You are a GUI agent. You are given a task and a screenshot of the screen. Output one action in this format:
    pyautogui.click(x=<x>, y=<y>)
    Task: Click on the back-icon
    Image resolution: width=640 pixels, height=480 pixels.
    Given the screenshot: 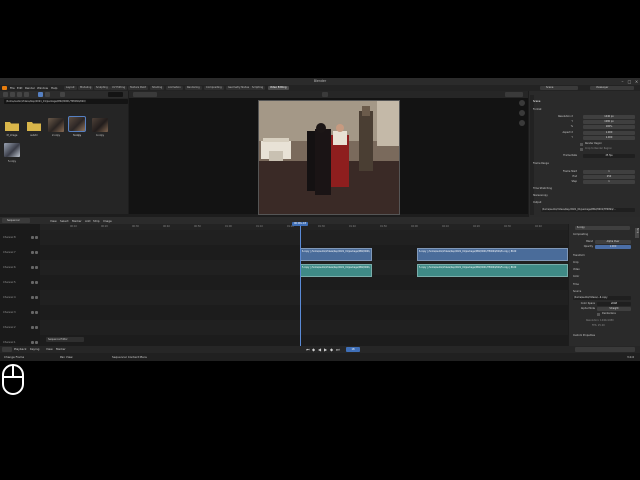 What is the action you would take?
    pyautogui.click(x=5, y=94)
    